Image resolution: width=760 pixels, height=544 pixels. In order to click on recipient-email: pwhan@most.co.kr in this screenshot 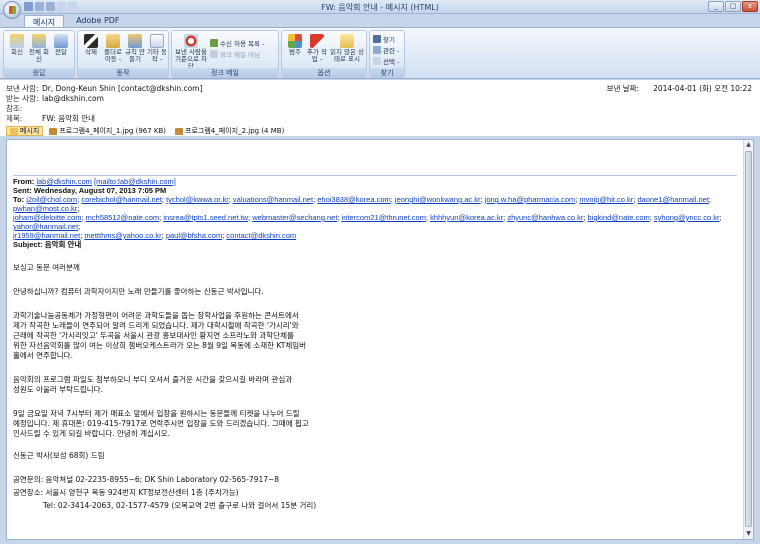, I will do `click(45, 208)`.